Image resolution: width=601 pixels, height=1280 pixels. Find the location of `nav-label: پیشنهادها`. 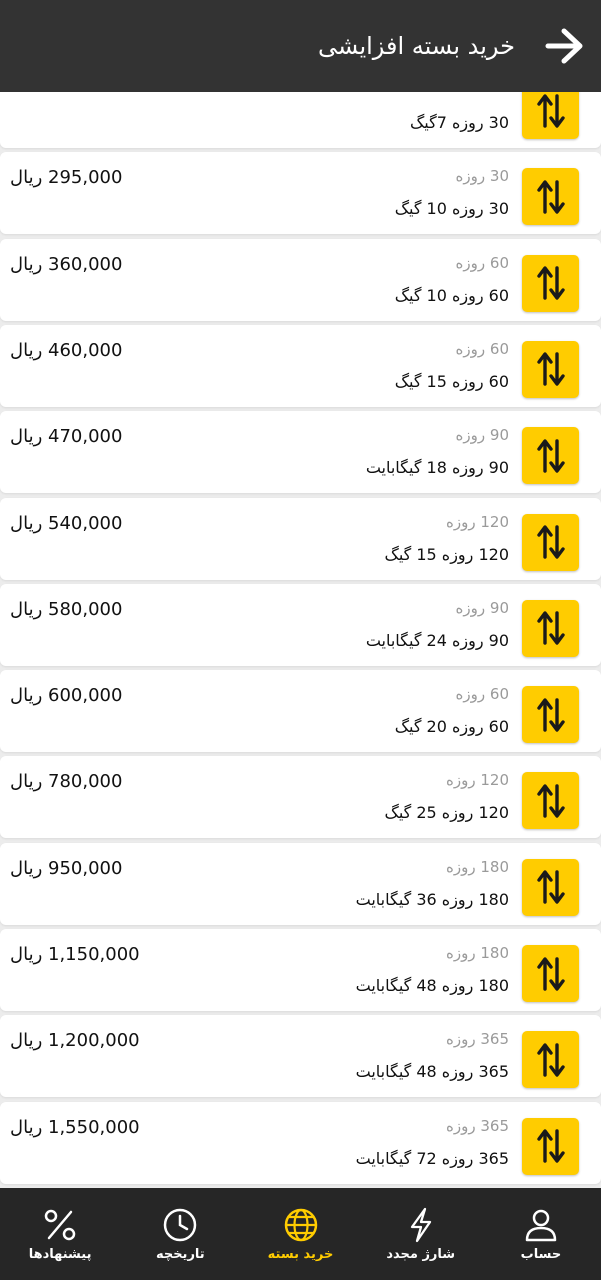

nav-label: پیشنهادها is located at coordinates (60, 1254).